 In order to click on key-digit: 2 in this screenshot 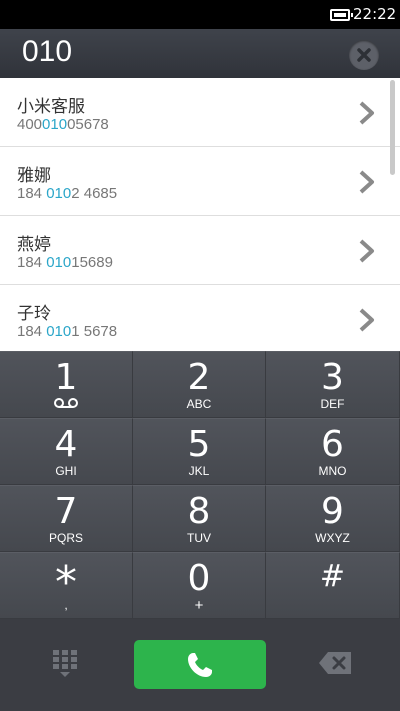, I will do `click(199, 377)`.